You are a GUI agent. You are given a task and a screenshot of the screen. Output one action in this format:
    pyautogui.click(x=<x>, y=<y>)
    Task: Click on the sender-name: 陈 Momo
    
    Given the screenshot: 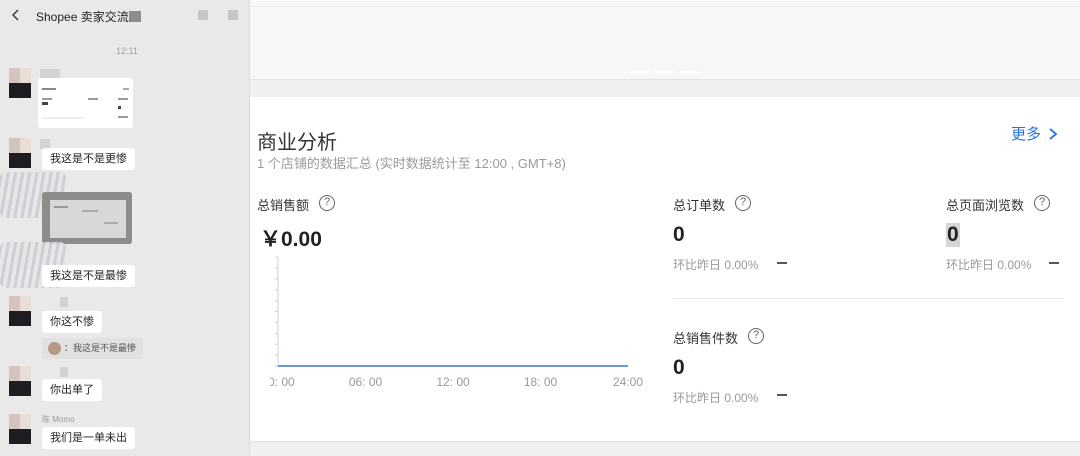 What is the action you would take?
    pyautogui.click(x=58, y=419)
    